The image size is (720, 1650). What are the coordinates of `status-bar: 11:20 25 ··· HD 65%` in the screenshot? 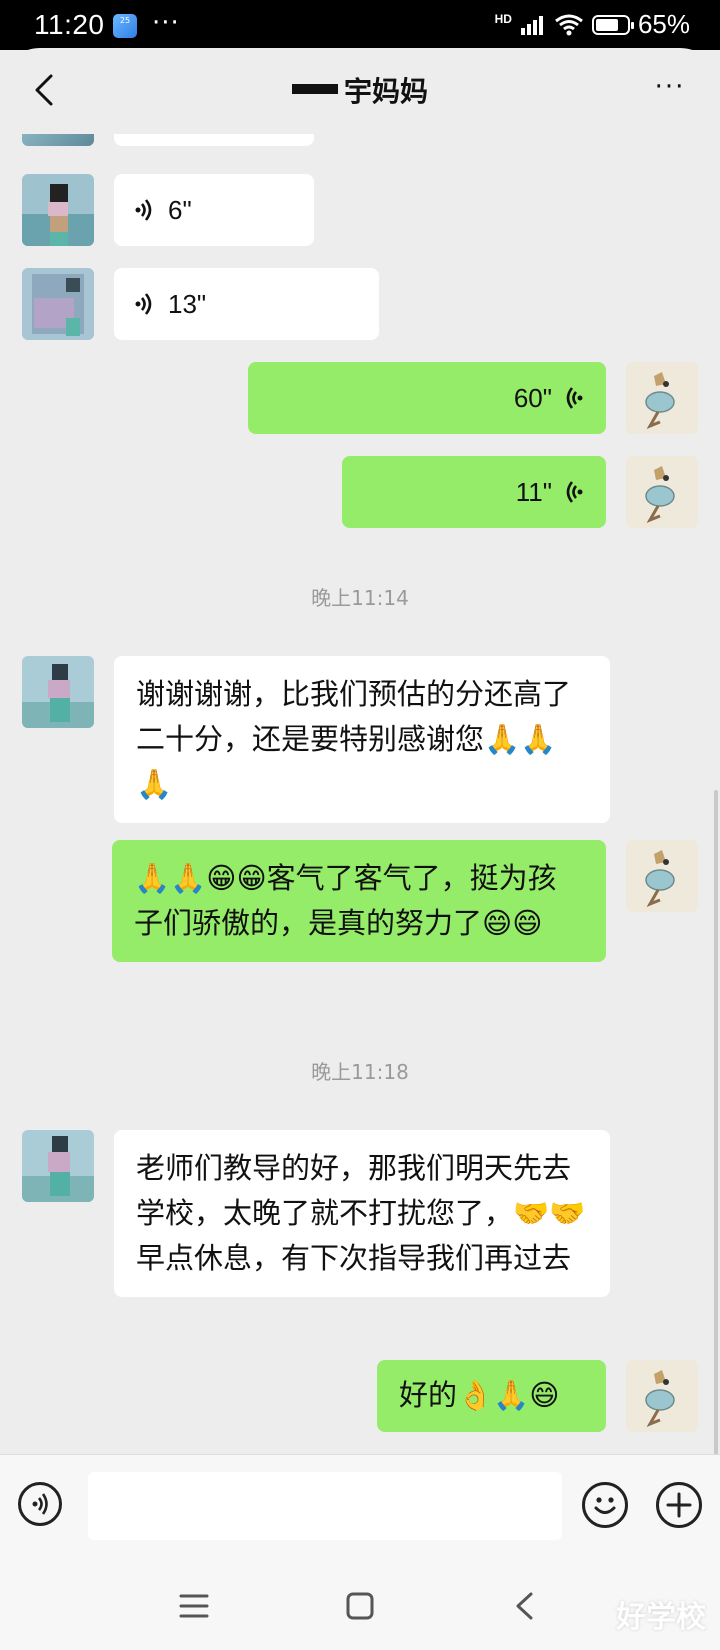 It's located at (360, 25).